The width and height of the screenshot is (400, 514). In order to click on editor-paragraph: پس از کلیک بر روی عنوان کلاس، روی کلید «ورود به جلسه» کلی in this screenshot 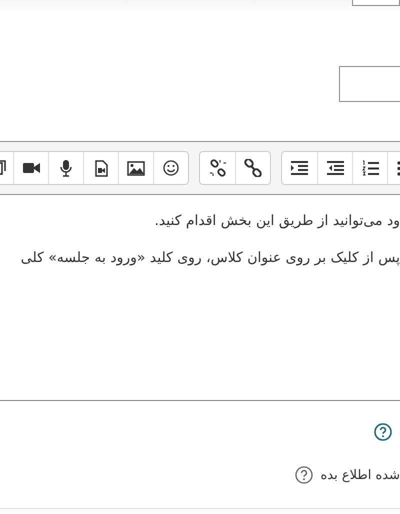, I will do `click(210, 258)`.